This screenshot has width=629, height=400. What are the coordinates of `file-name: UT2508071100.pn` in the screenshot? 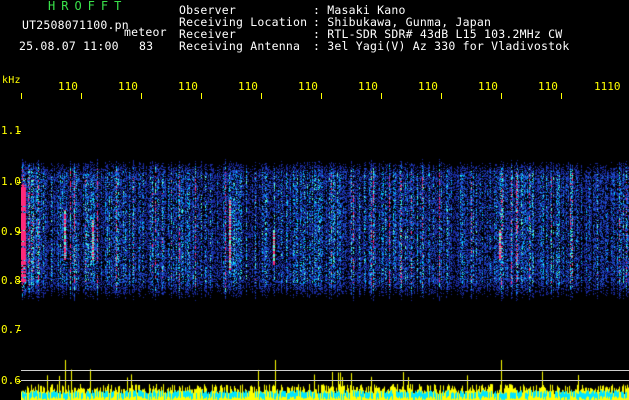 It's located at (75, 25).